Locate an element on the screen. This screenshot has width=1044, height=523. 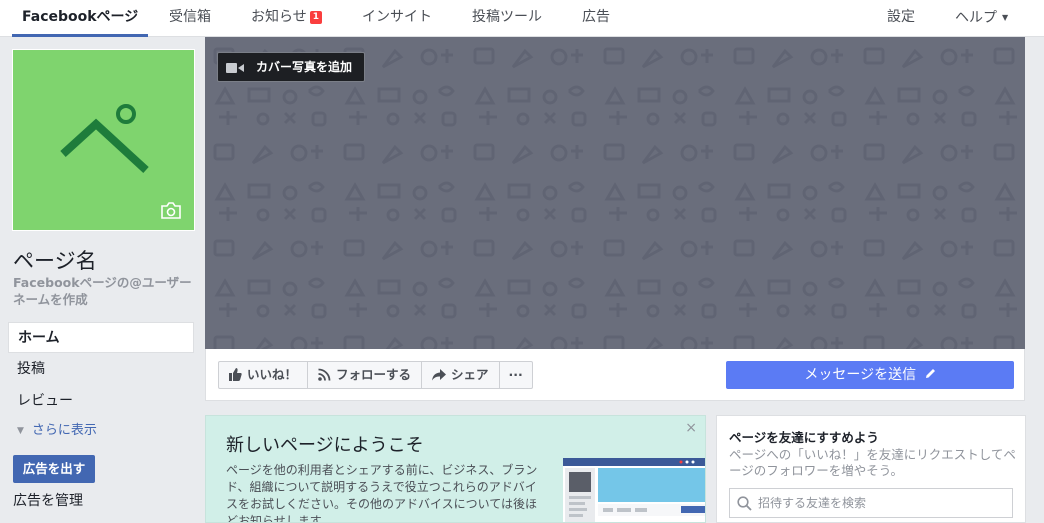
tab-publishing-tools: 投稿ツール is located at coordinates (507, 18).